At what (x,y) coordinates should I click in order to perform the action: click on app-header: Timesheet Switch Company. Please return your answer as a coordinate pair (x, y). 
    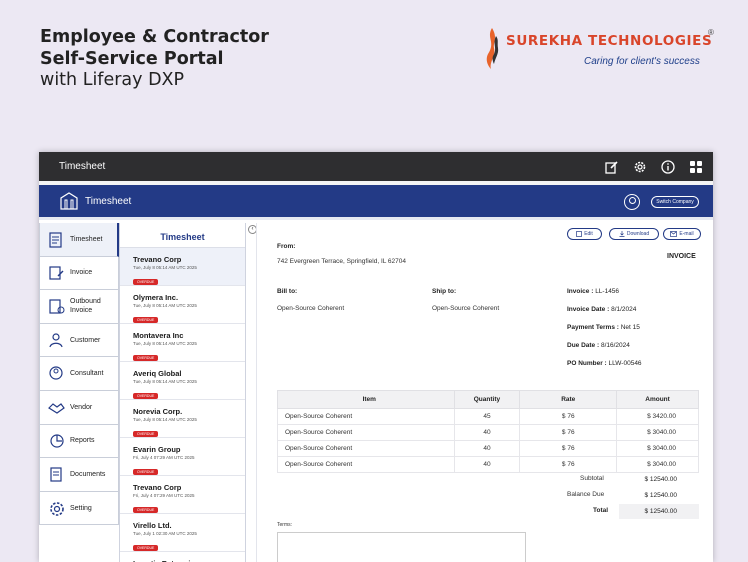
    Looking at the image, I should click on (376, 202).